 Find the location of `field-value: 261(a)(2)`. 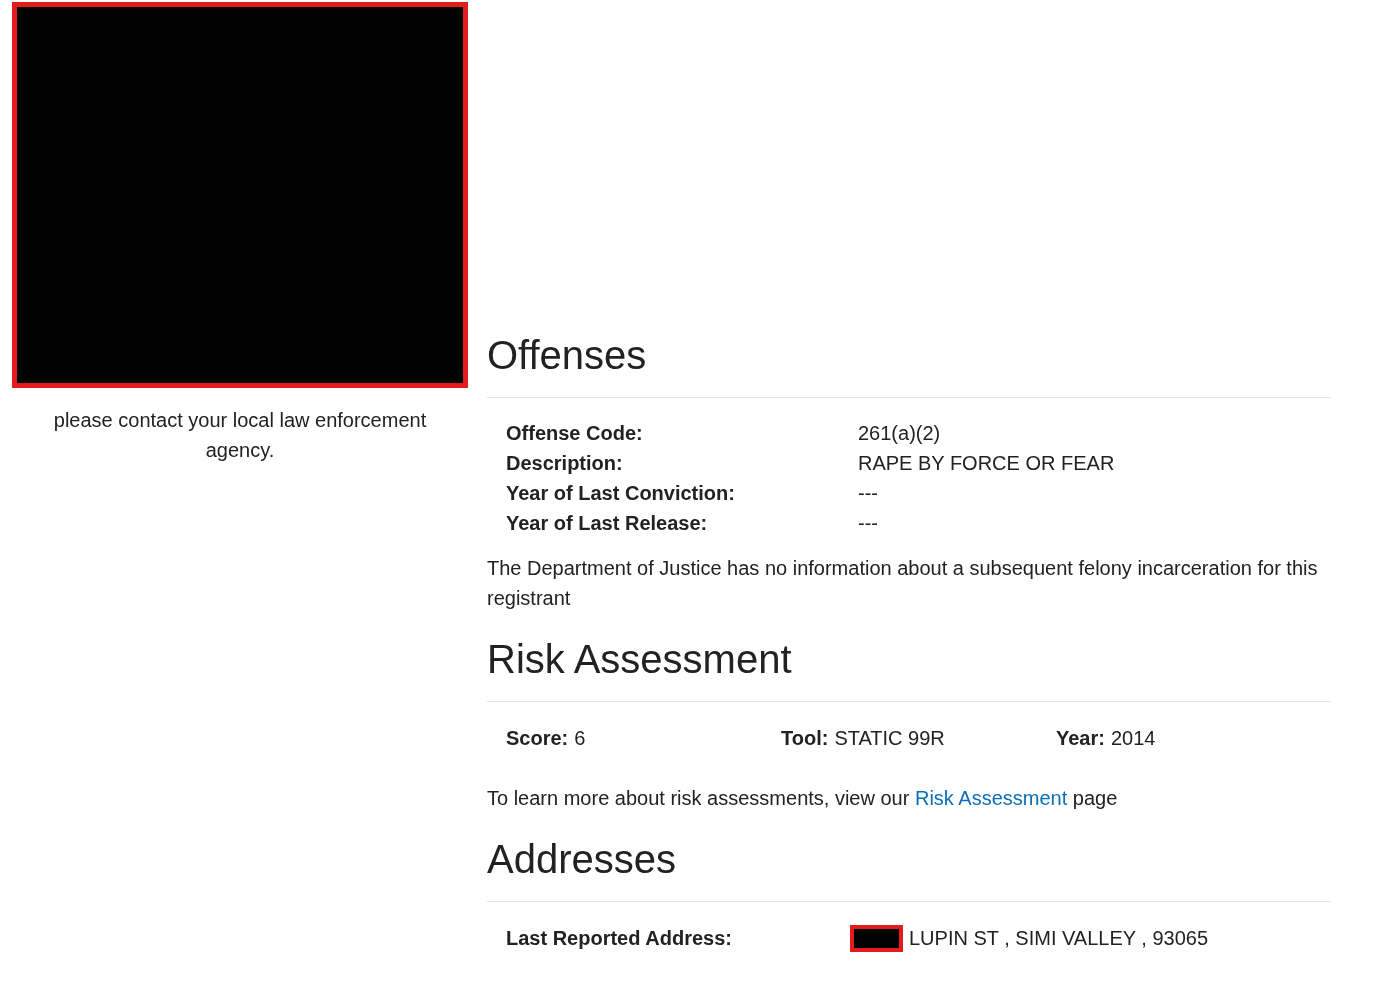

field-value: 261(a)(2) is located at coordinates (899, 433).